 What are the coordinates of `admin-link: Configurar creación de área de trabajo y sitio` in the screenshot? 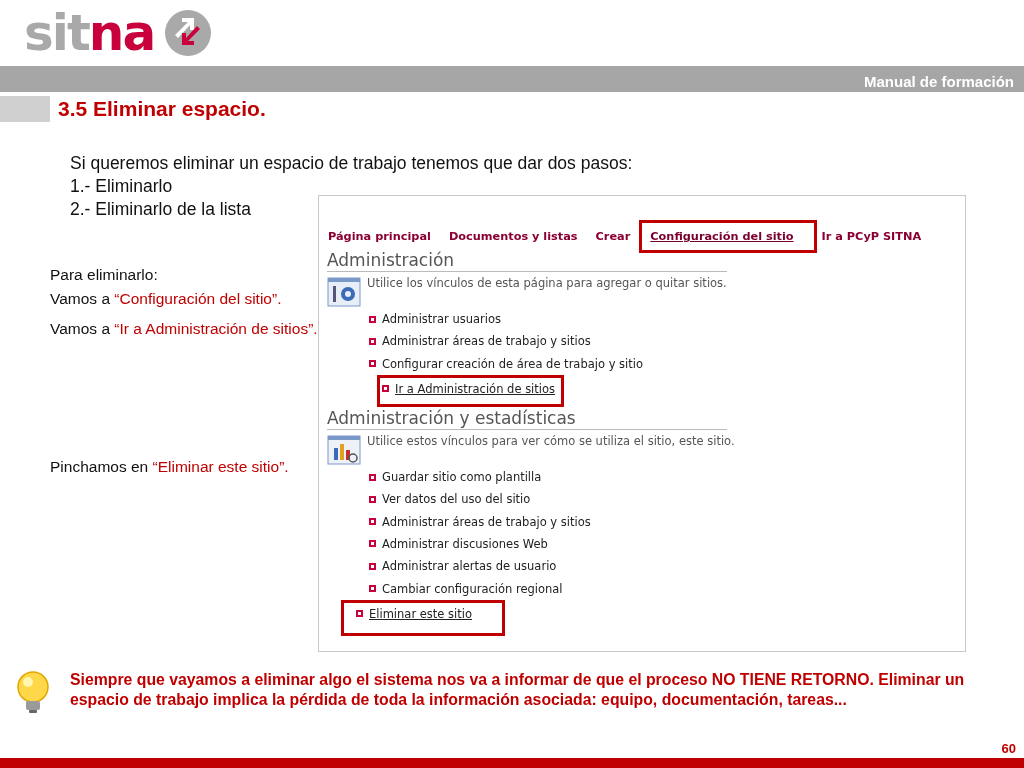 It's located at (513, 363).